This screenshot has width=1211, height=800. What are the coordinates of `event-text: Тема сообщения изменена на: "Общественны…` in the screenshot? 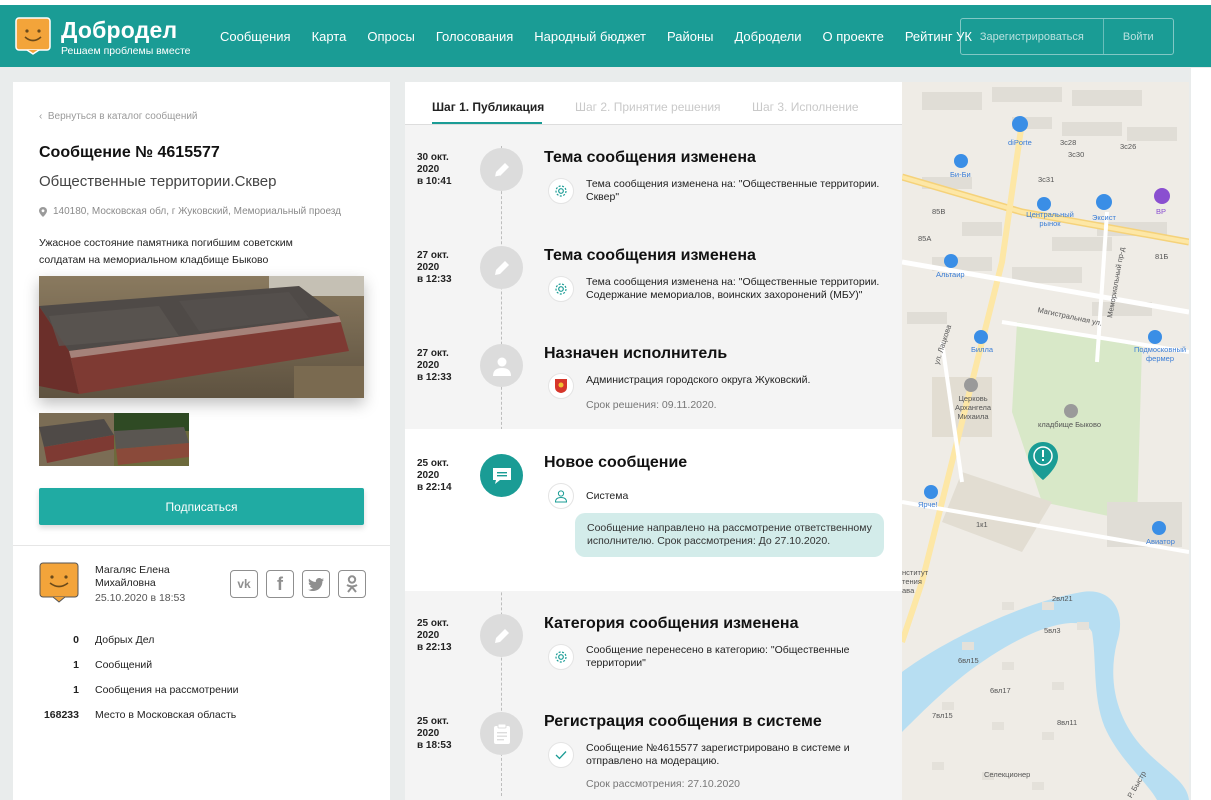 It's located at (733, 288).